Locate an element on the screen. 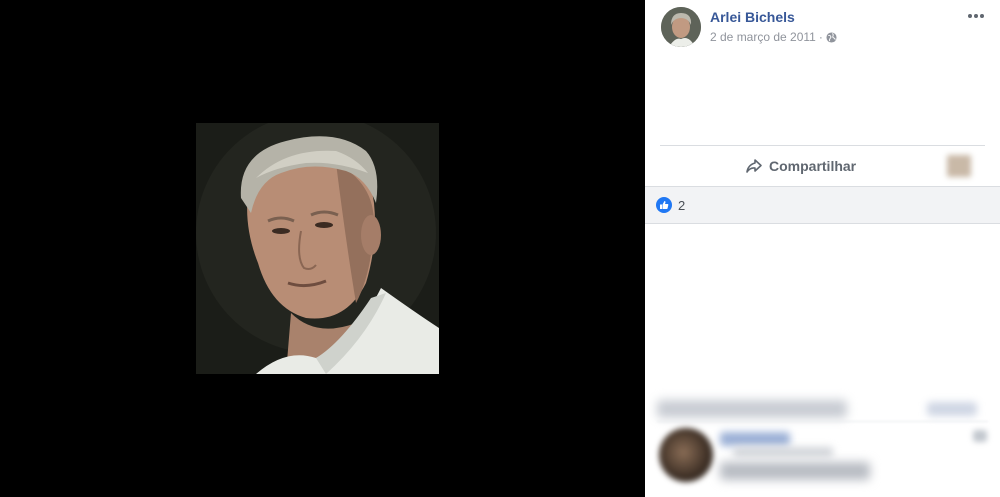  globe-icon is located at coordinates (831, 37).